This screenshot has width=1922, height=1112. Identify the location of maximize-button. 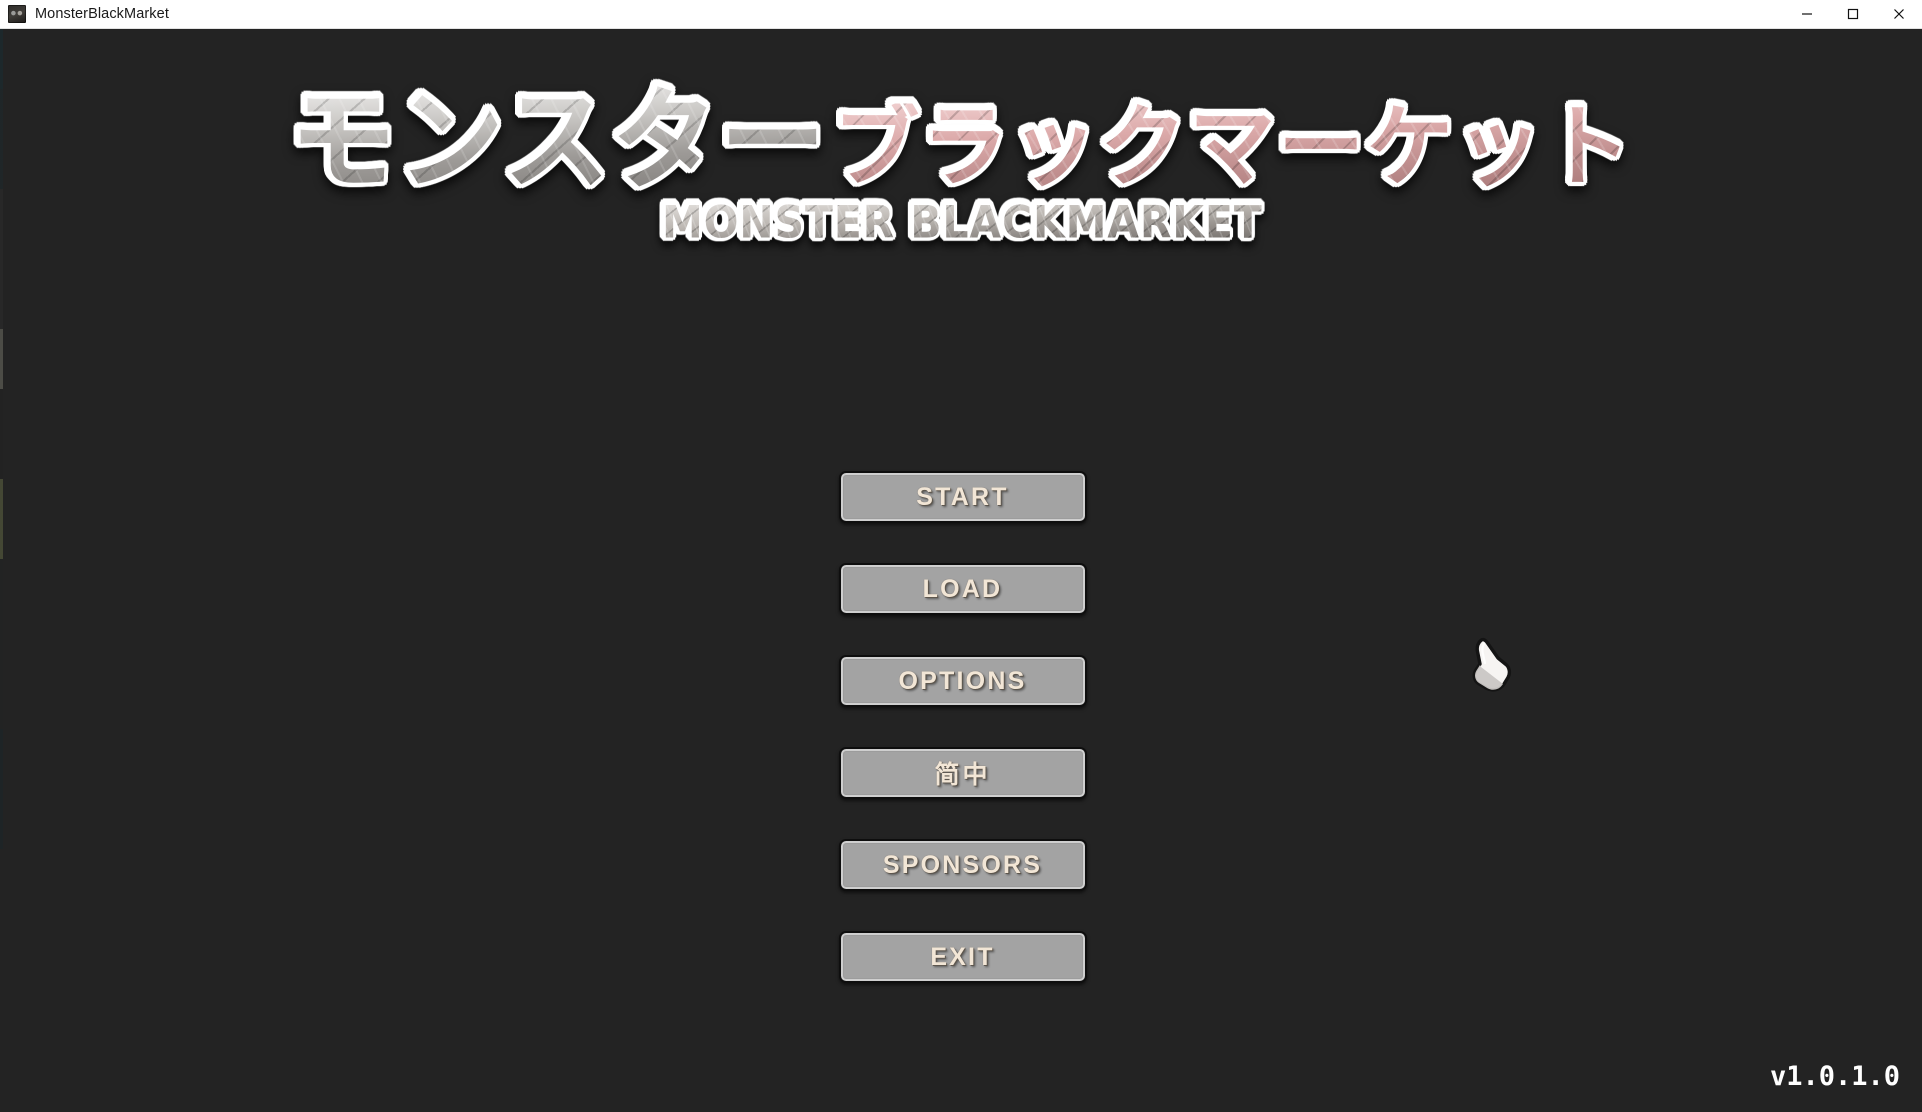
(1853, 14).